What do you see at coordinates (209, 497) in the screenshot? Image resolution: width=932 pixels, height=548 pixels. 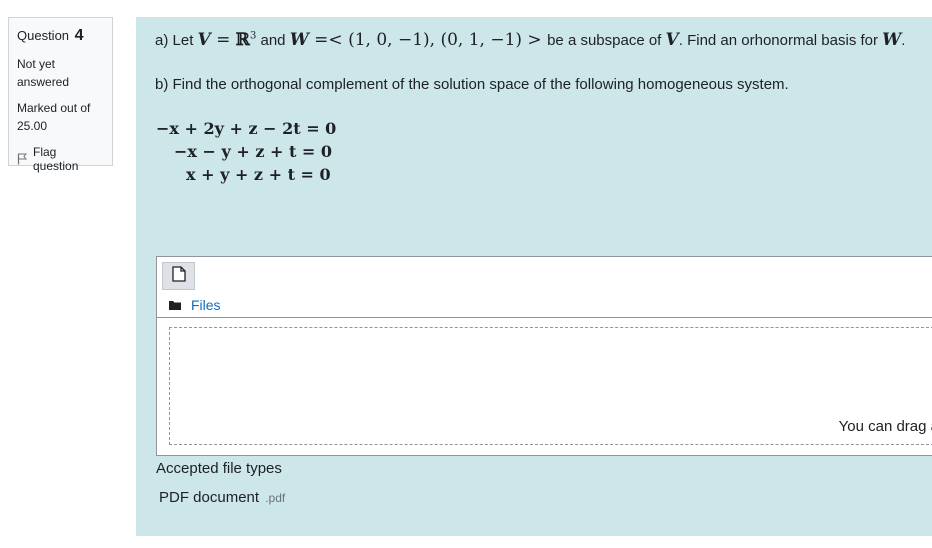 I see `file-type-name: PDF document` at bounding box center [209, 497].